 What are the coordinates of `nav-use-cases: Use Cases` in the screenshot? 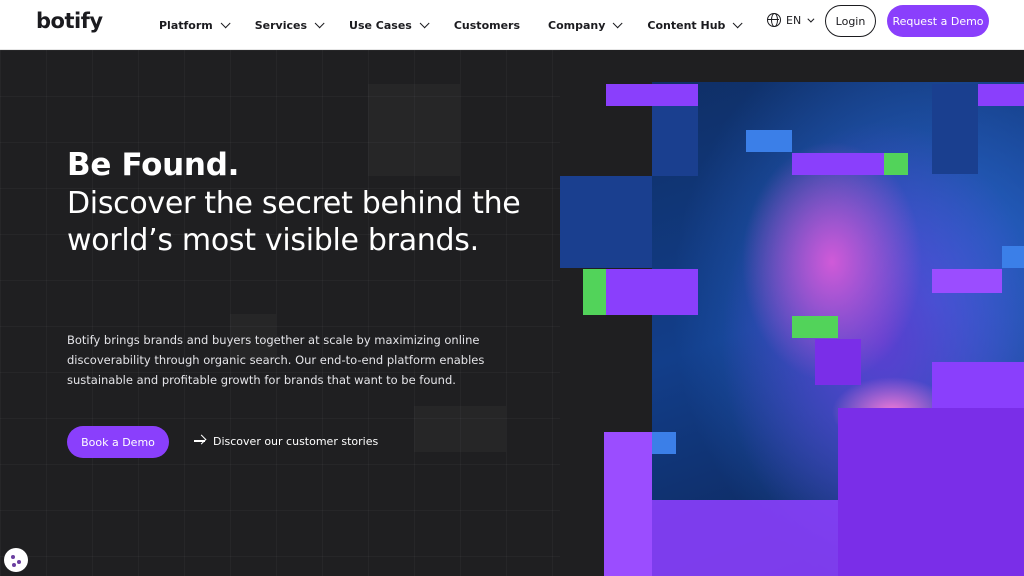 It's located at (389, 24).